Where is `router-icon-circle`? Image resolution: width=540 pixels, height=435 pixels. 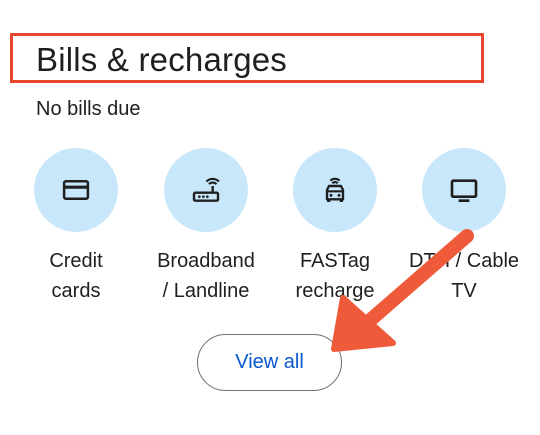
router-icon-circle is located at coordinates (206, 190).